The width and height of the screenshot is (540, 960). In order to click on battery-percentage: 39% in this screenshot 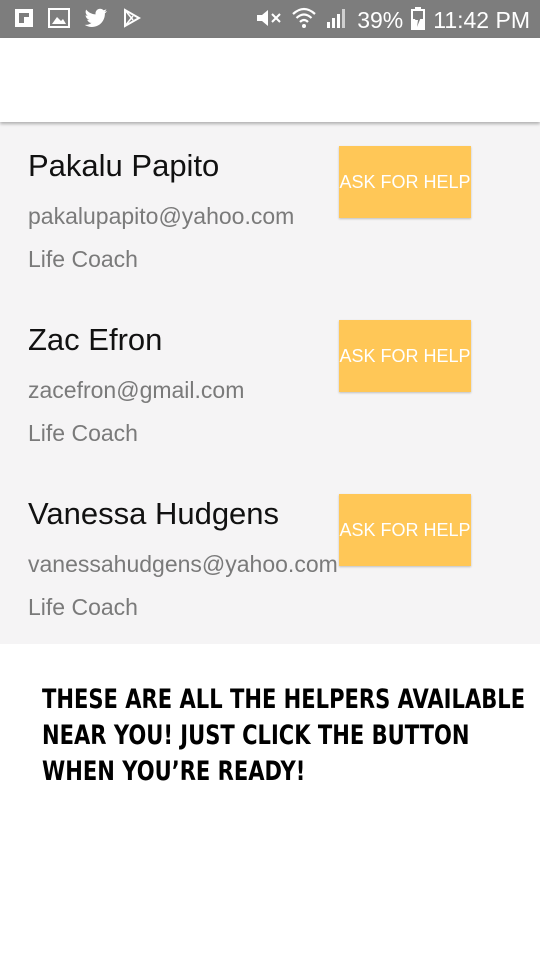, I will do `click(380, 20)`.